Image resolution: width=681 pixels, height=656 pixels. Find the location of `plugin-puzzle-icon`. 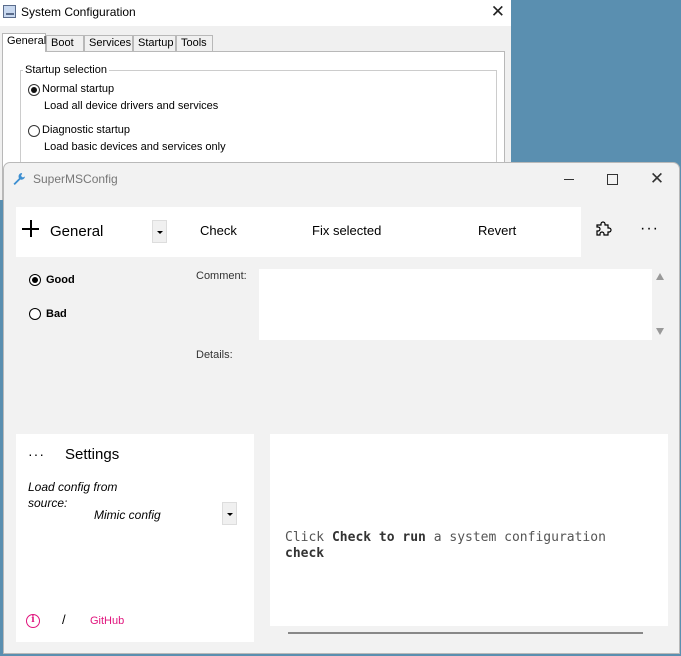

plugin-puzzle-icon is located at coordinates (603, 229).